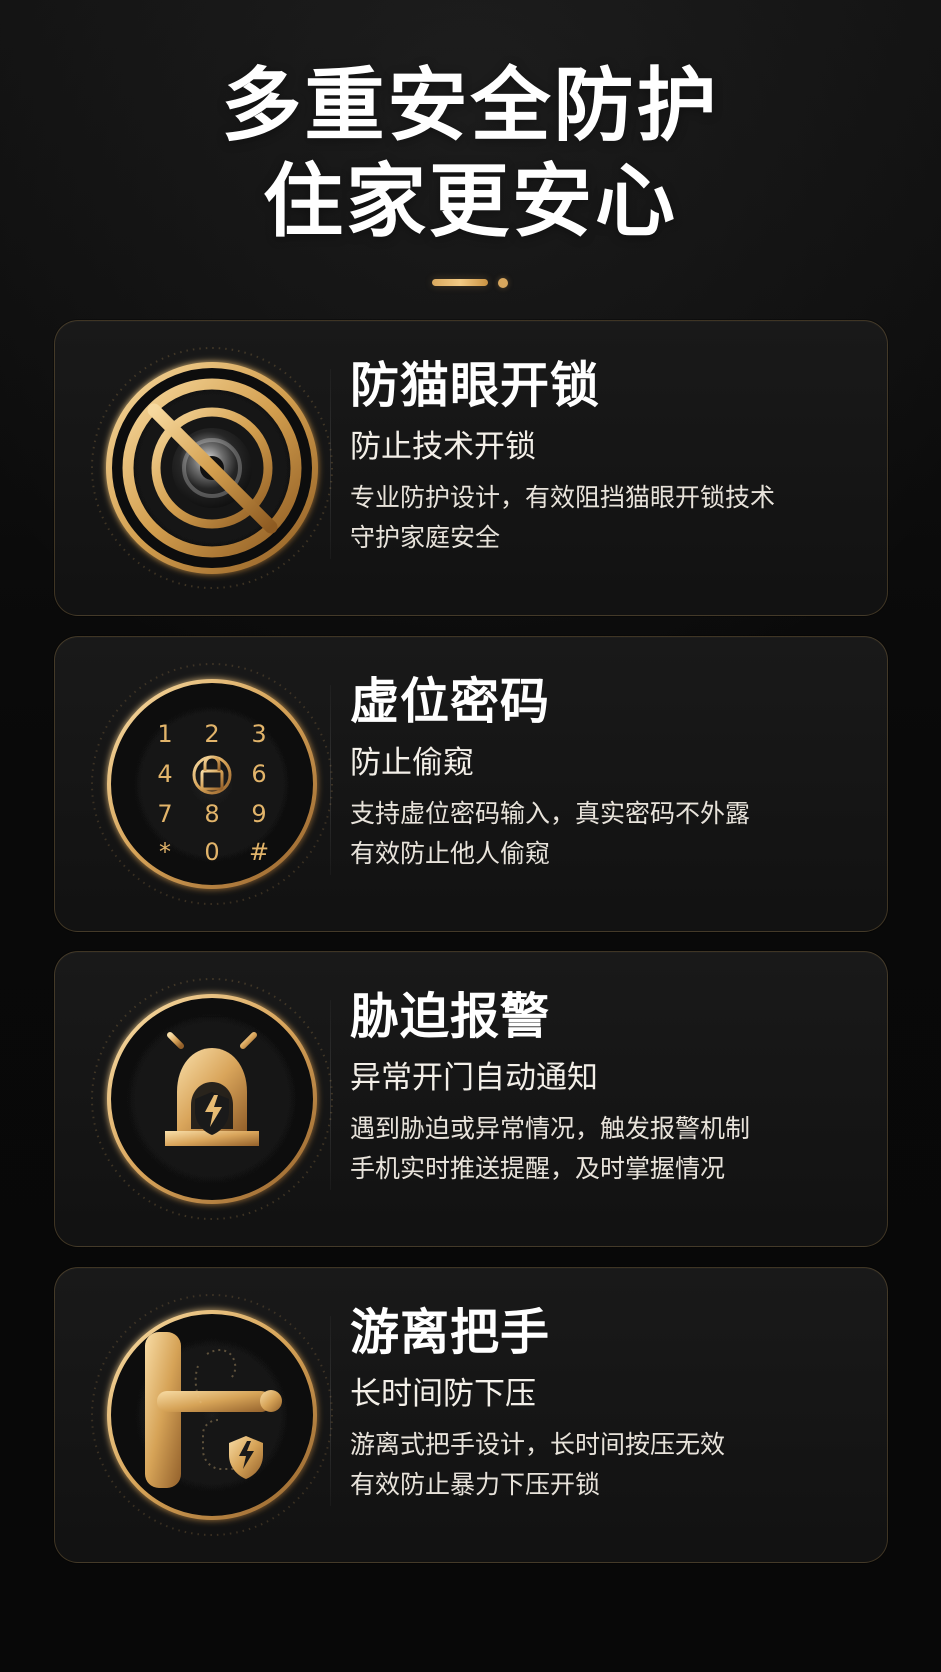 This screenshot has height=1672, width=941. Describe the element at coordinates (595, 1149) in the screenshot. I see `feature-description: 遇到胁迫或异常情况，触发报警机制 手机实时推送提醒，及时掌握情况` at that location.